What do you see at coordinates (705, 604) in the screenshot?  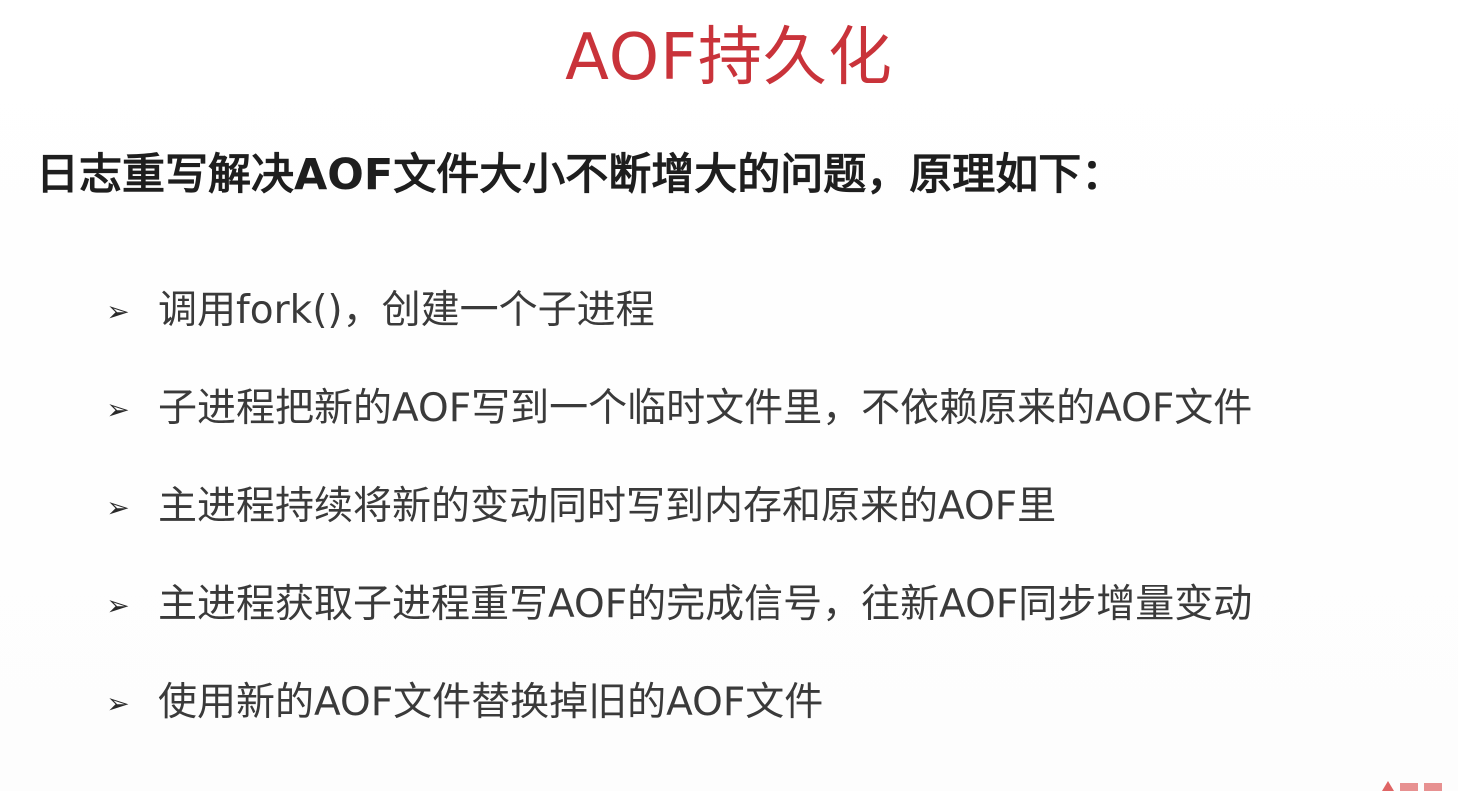 I see `bullet-text: 主进程获取子进程重写AOF的完成信号，往新AOF同步增量变动` at bounding box center [705, 604].